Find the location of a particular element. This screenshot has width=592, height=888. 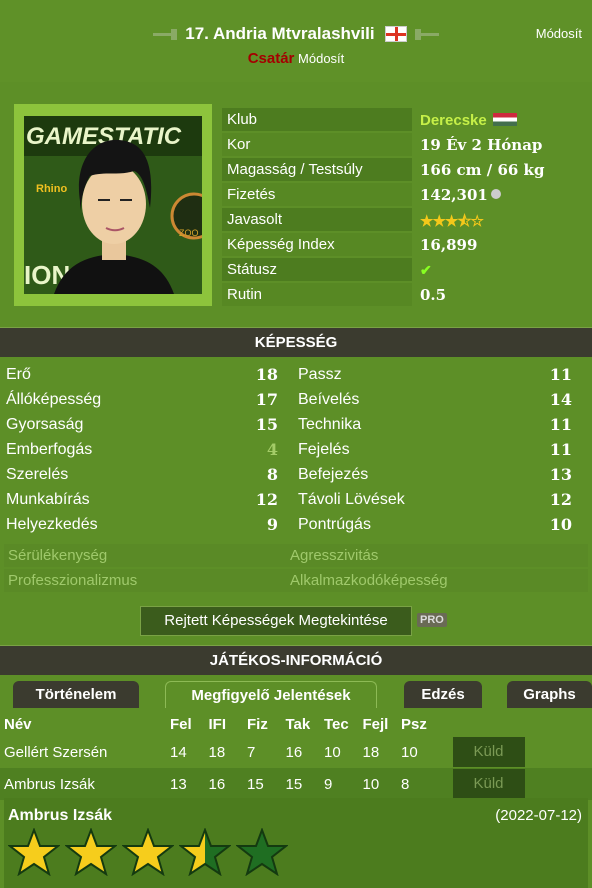

skill-value: 8 is located at coordinates (272, 474).